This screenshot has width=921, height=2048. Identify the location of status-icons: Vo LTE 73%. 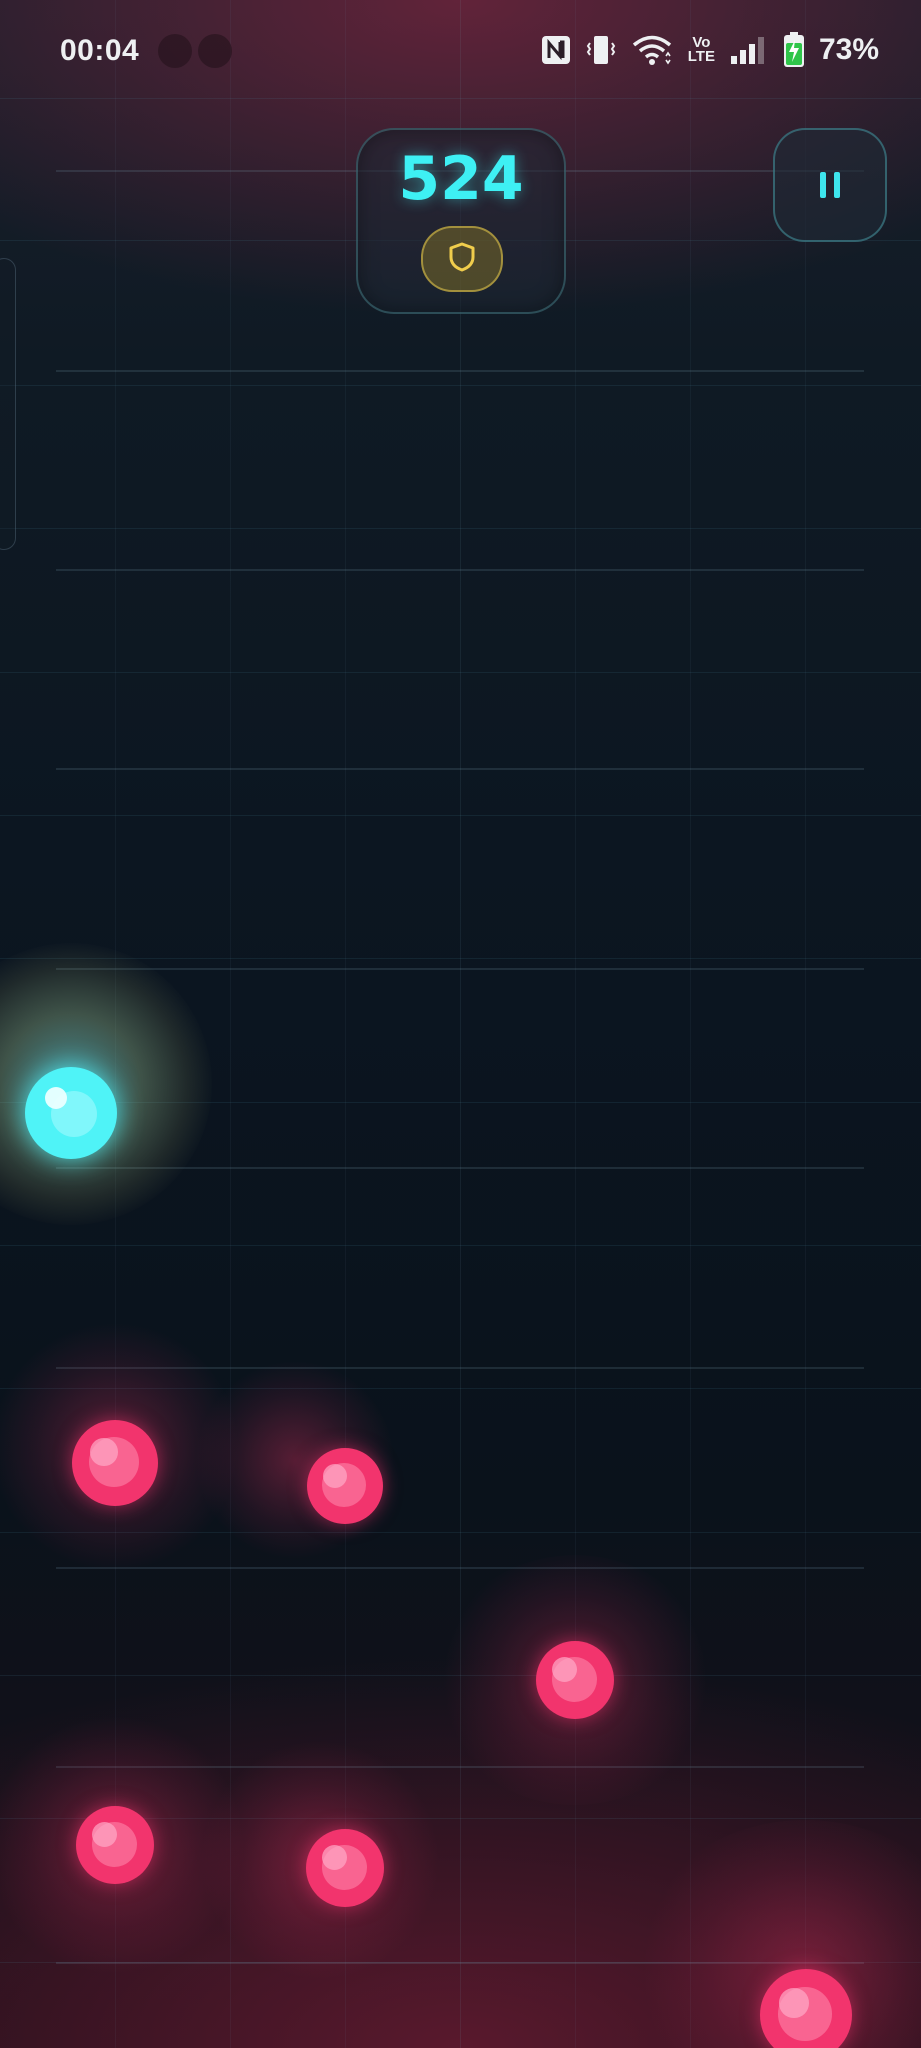
(709, 50).